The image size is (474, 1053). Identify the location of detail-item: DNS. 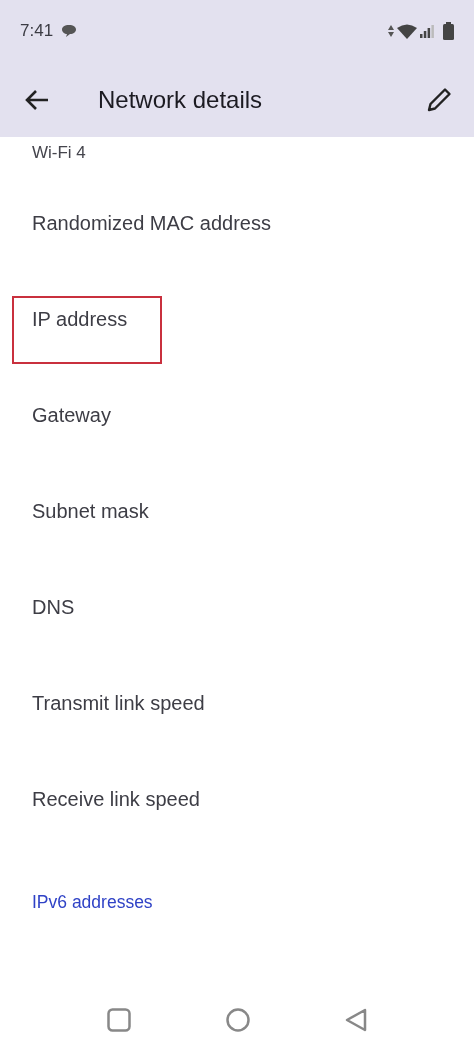
(237, 607).